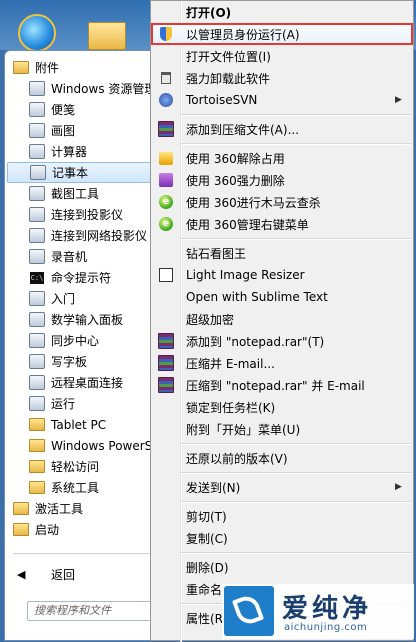 Image resolution: width=416 pixels, height=642 pixels. What do you see at coordinates (166, 202) in the screenshot?
I see `antivirus-360-icon: e` at bounding box center [166, 202].